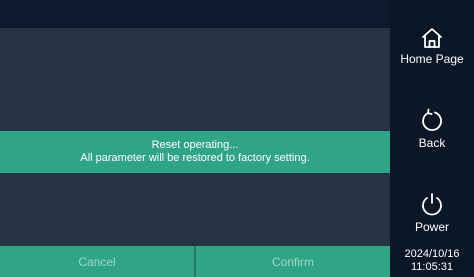 The height and width of the screenshot is (277, 474). I want to click on home-icon, so click(432, 38).